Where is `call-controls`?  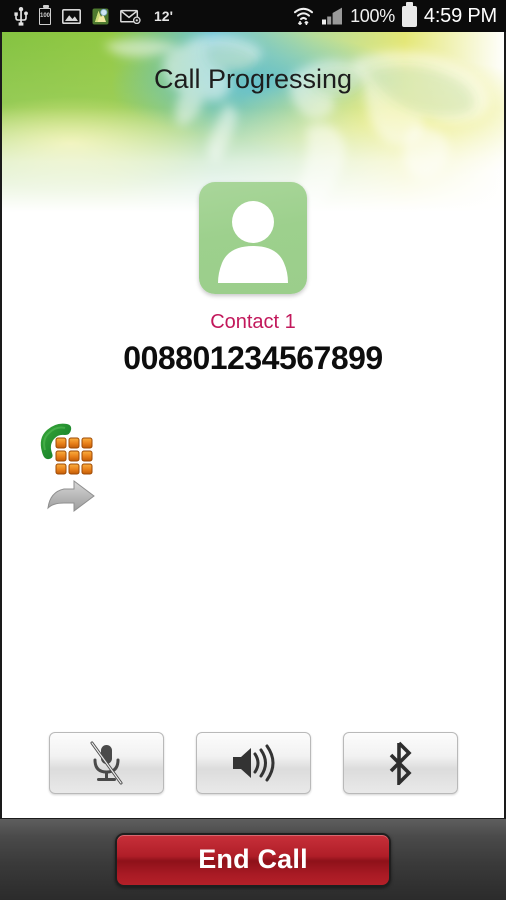
call-controls is located at coordinates (253, 763).